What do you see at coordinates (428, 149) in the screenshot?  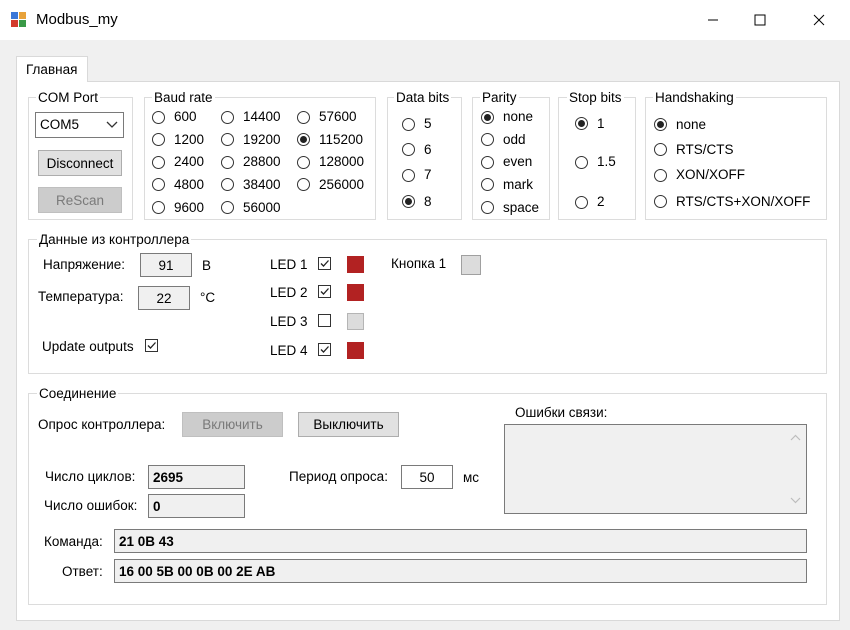 I see `data-bits-label-6: 6` at bounding box center [428, 149].